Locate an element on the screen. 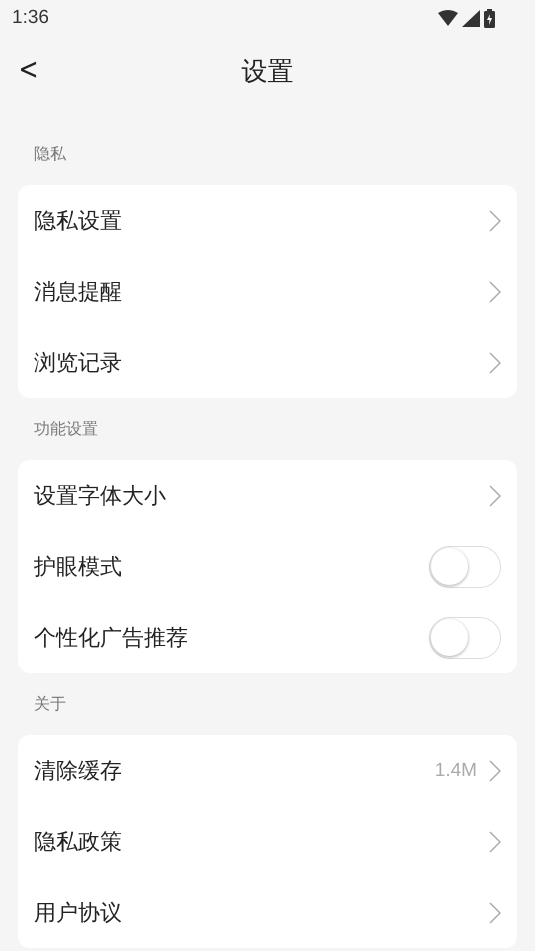  setting-label: 隐私政策 is located at coordinates (78, 842).